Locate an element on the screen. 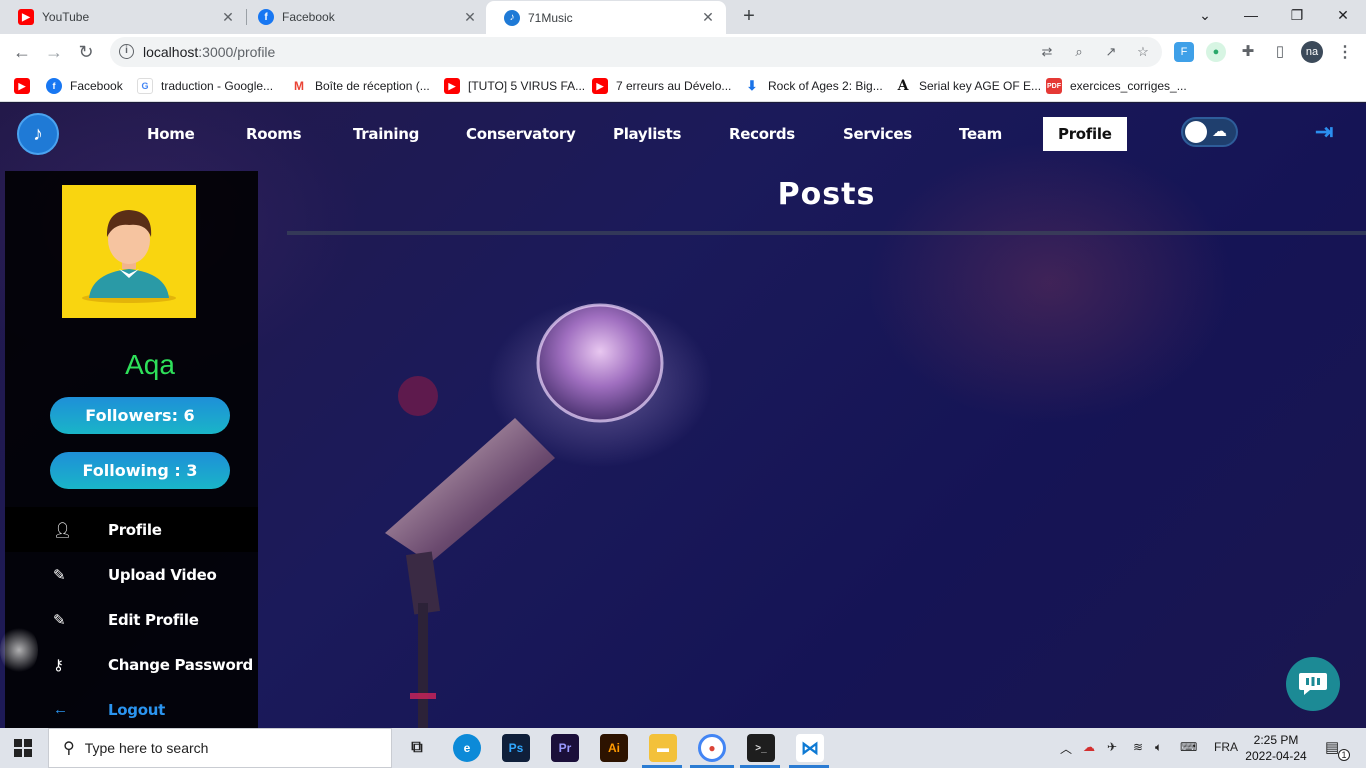 This screenshot has height=768, width=1366. chat-bubble-icon is located at coordinates (1313, 684).